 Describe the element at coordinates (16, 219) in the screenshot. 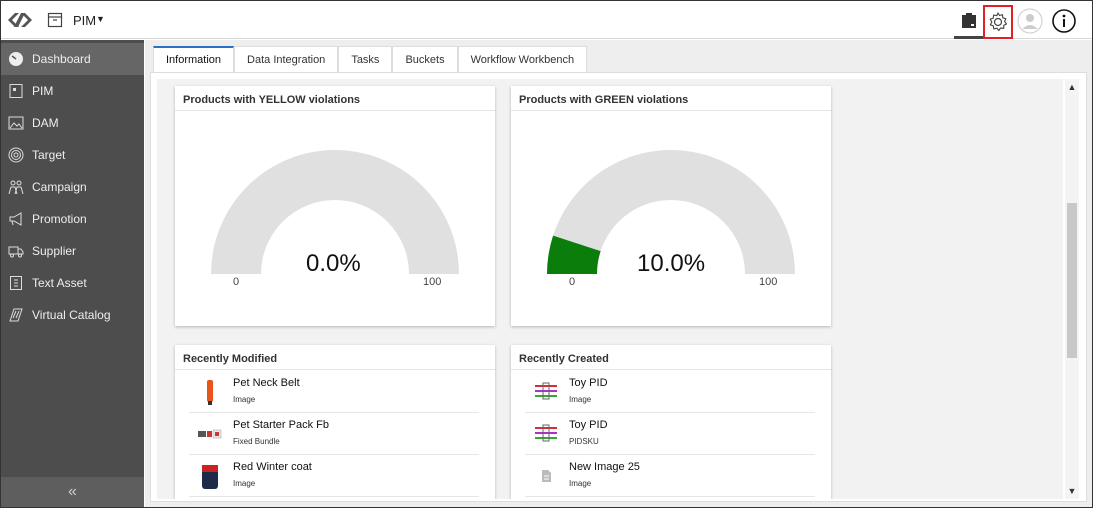

I see `megaphone-icon` at that location.